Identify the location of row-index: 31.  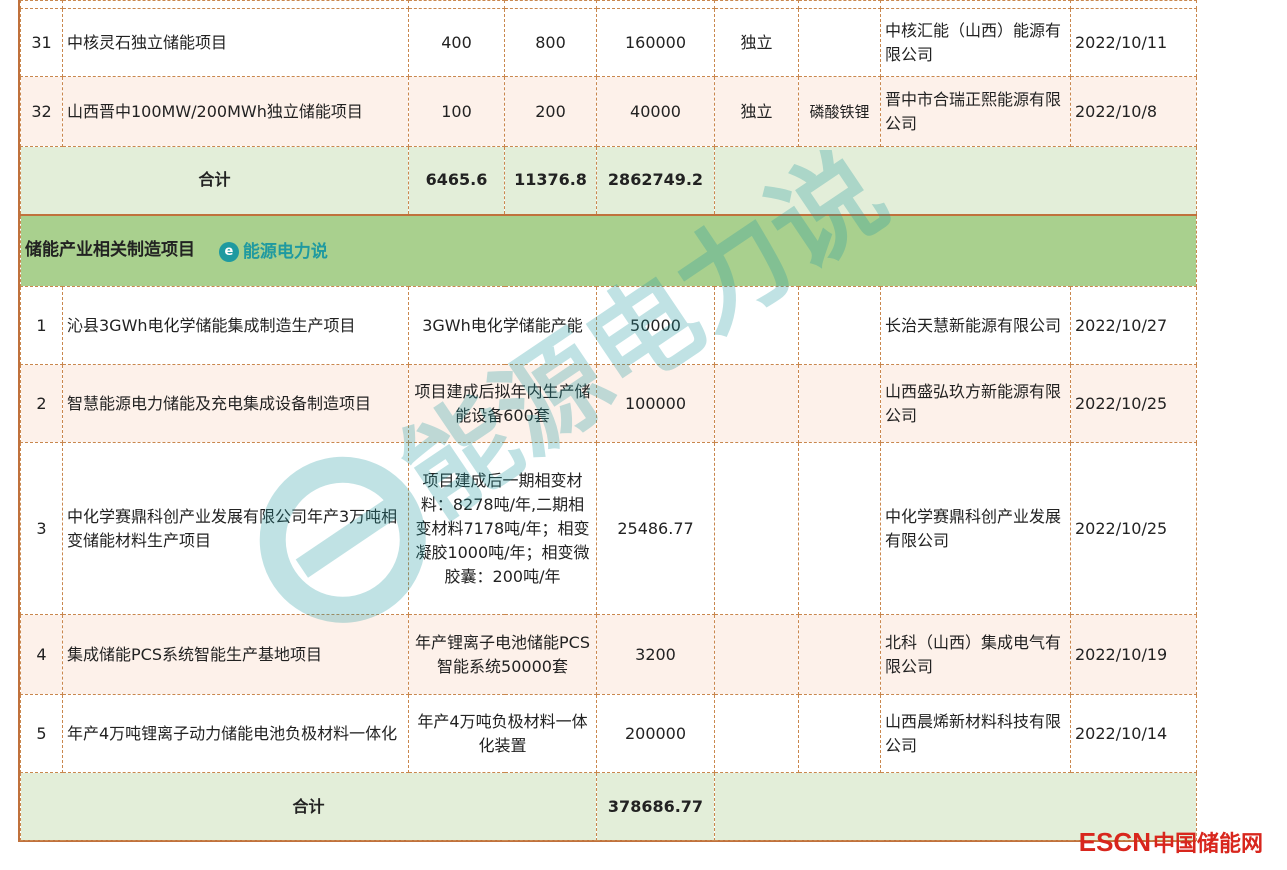
(41, 42).